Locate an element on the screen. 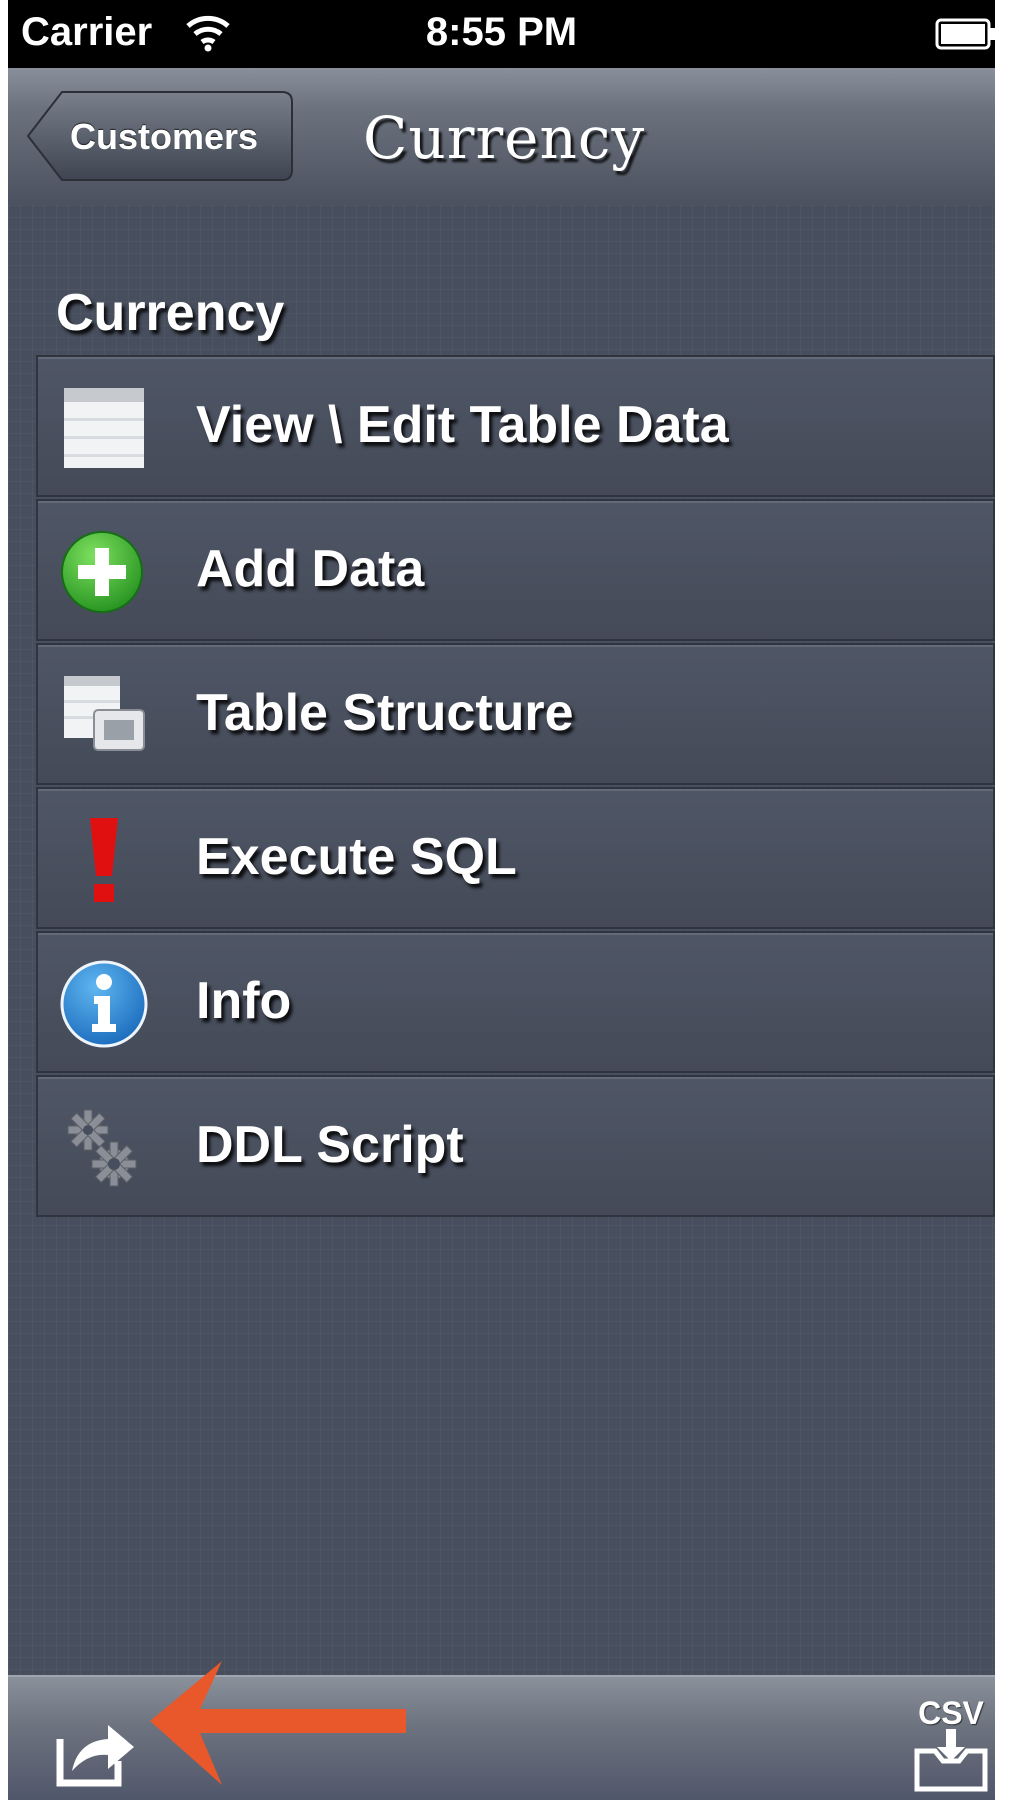 The image size is (1015, 1800). menu-item-label: Add Data is located at coordinates (310, 569).